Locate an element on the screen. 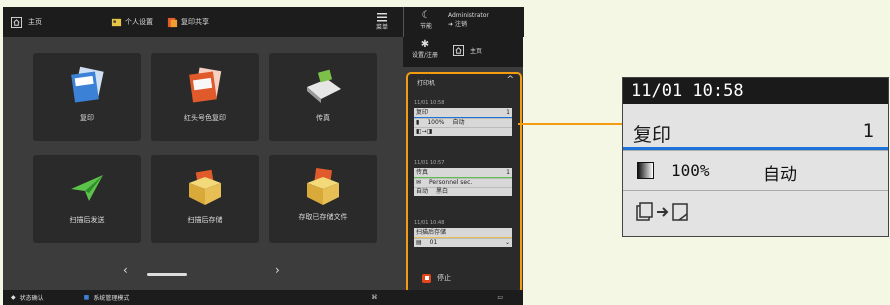 Image resolution: width=890 pixels, height=305 pixels. job-box-number: 01 is located at coordinates (433, 242).